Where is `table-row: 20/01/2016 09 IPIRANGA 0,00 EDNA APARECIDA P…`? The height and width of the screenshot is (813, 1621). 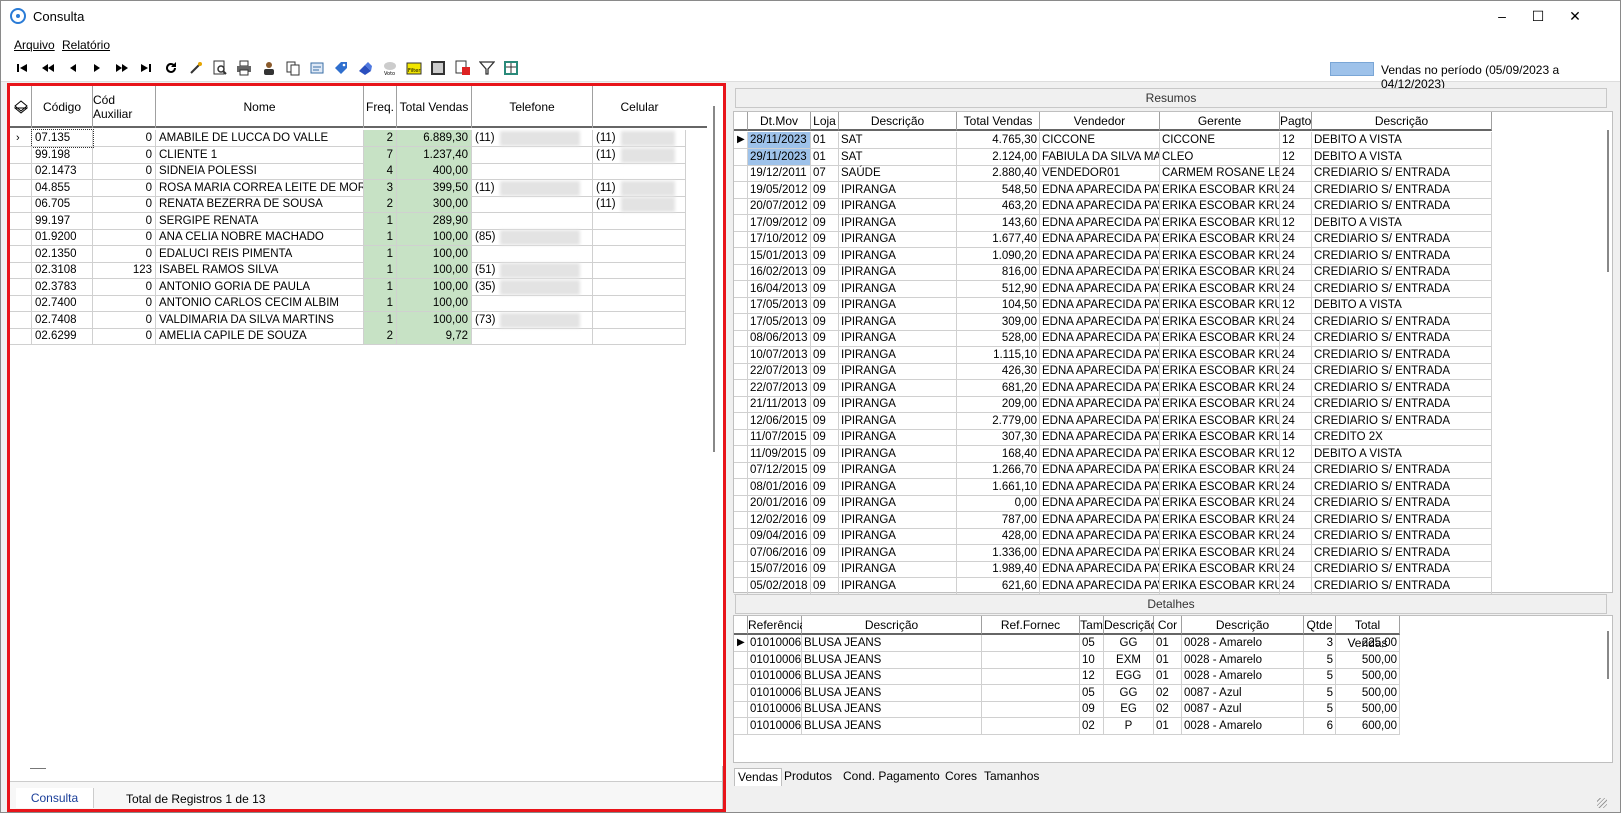 table-row: 20/01/2016 09 IPIRANGA 0,00 EDNA APARECIDA P… is located at coordinates (1165, 503).